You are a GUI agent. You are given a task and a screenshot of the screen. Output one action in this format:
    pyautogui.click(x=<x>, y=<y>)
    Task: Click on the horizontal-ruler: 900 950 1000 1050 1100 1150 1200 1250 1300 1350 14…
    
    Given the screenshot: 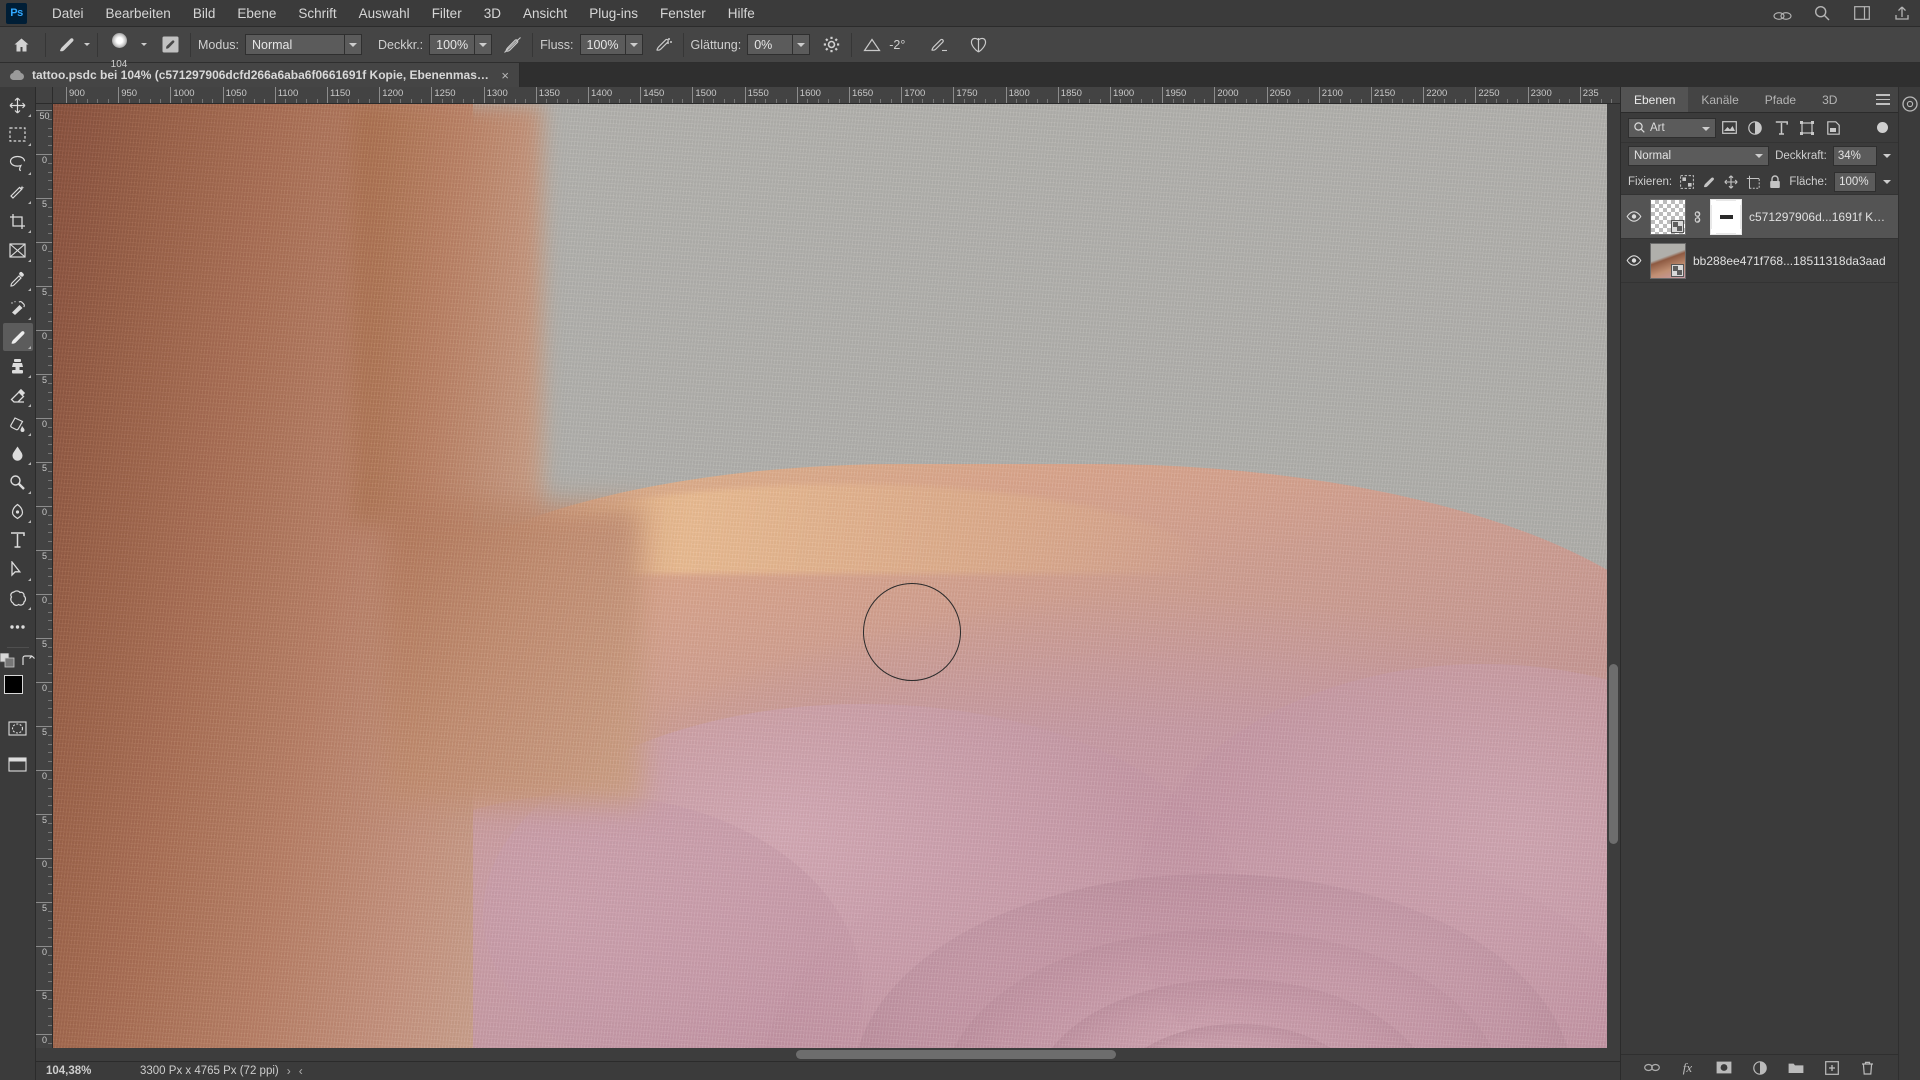 What is the action you would take?
    pyautogui.click(x=828, y=95)
    